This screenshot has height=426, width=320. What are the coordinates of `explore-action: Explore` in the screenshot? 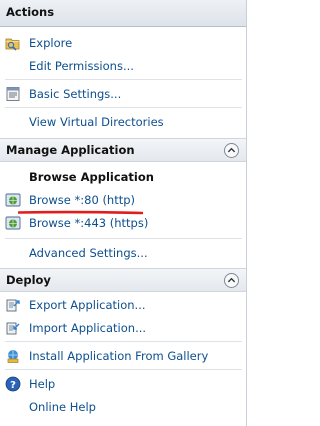 It's located at (123, 42).